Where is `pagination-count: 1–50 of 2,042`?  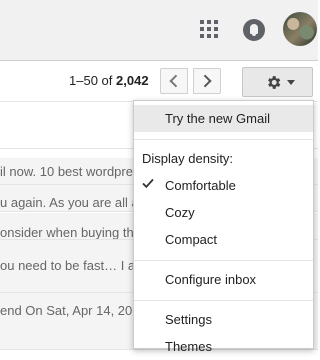 pagination-count: 1–50 of 2,042 is located at coordinates (109, 80).